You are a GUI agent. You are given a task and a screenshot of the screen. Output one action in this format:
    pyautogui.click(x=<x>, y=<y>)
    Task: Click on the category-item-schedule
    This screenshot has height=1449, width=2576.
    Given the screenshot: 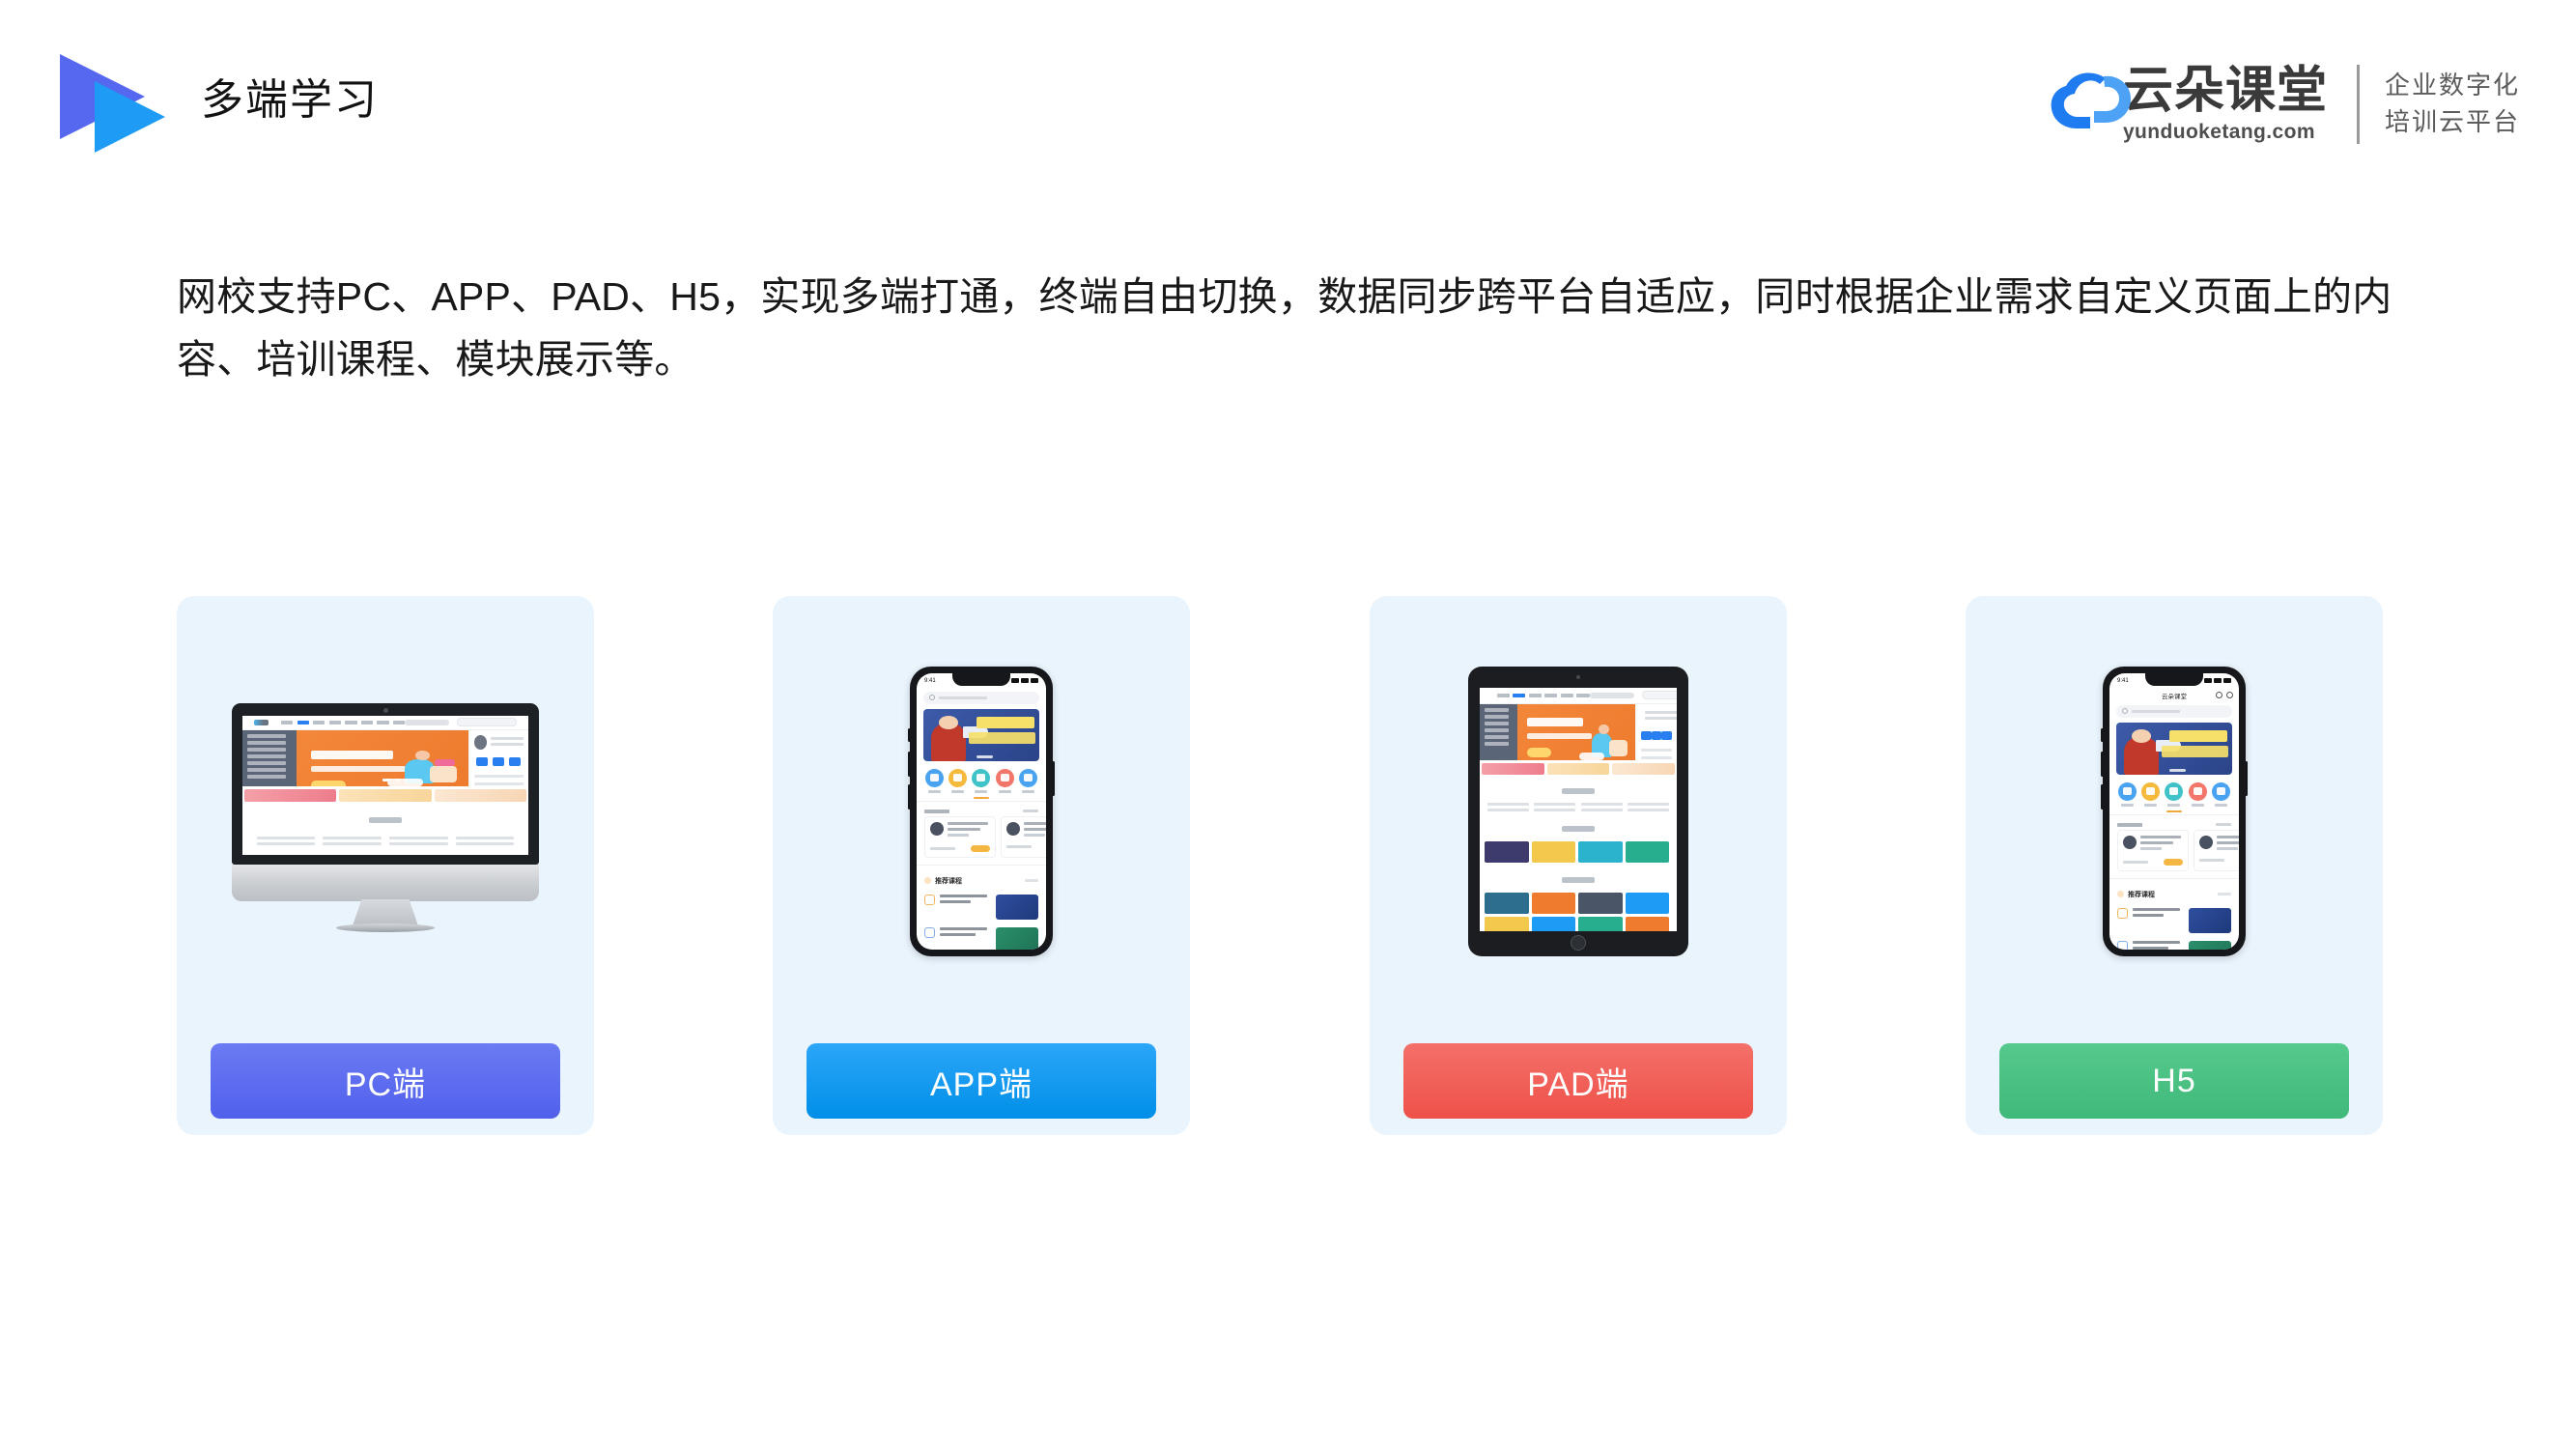 What is the action you would take?
    pyautogui.click(x=958, y=780)
    